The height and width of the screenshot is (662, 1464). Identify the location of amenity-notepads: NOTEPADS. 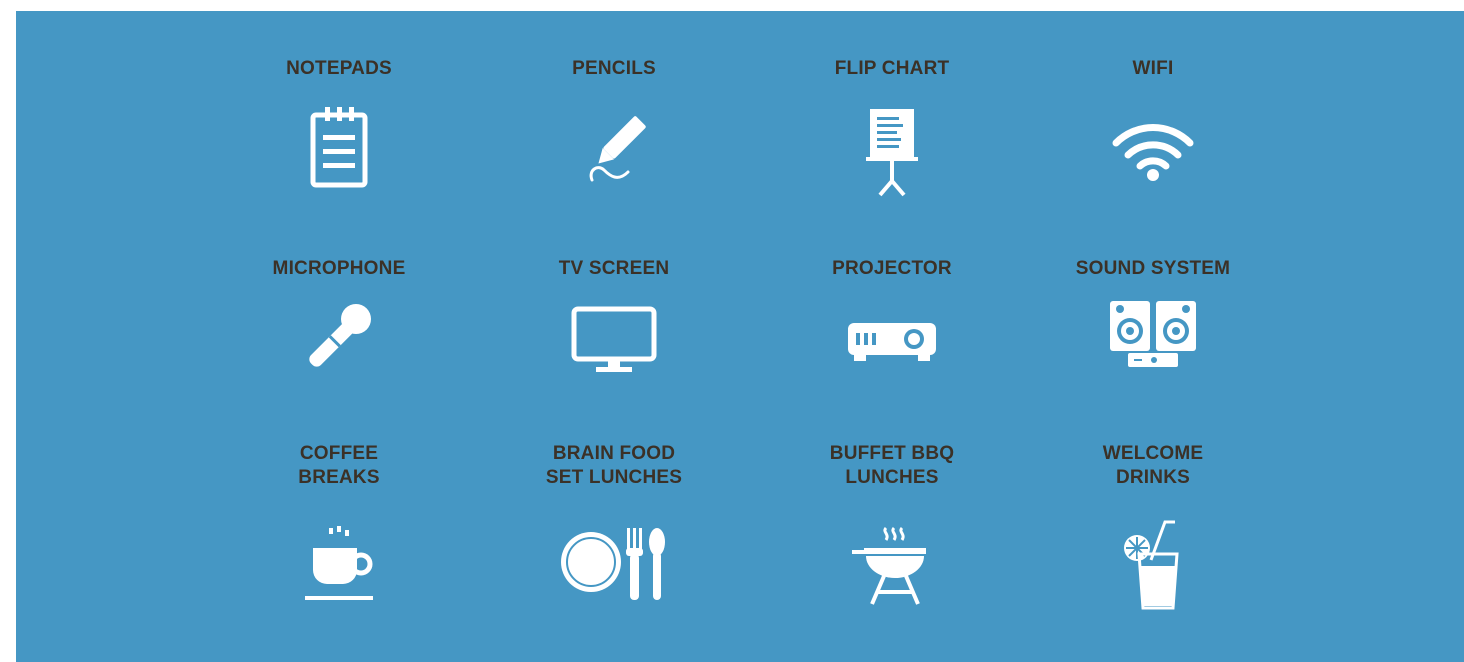
(339, 122).